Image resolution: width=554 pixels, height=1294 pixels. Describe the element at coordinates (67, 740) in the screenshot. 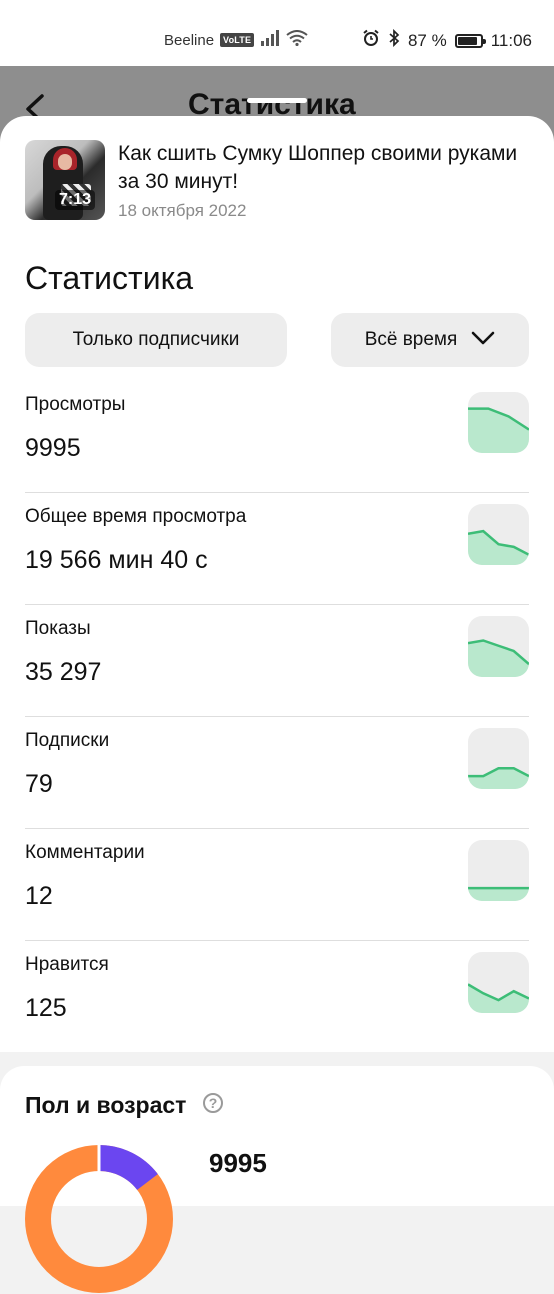

I see `stat-label: Подписки` at that location.